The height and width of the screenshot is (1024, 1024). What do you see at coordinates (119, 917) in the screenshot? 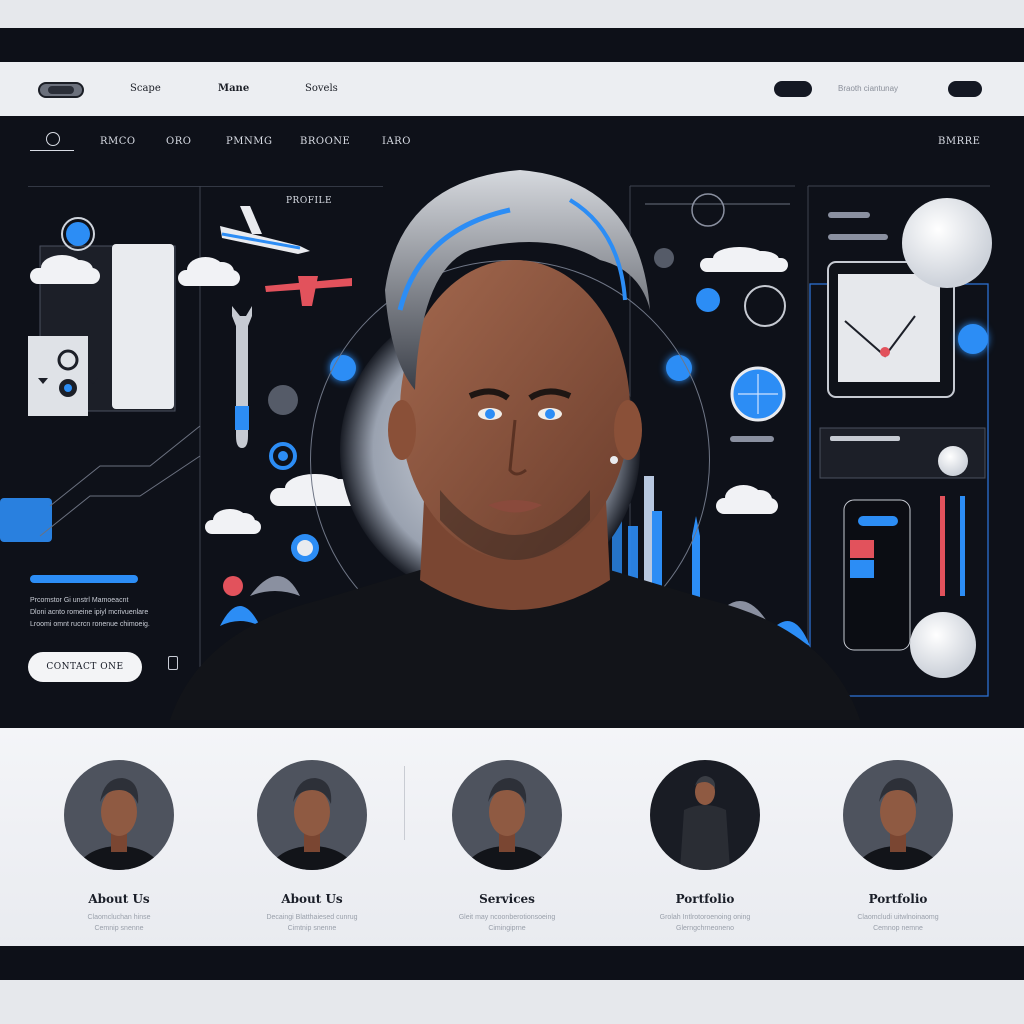
I see `card-subtitle: Claomcluchan hinse` at bounding box center [119, 917].